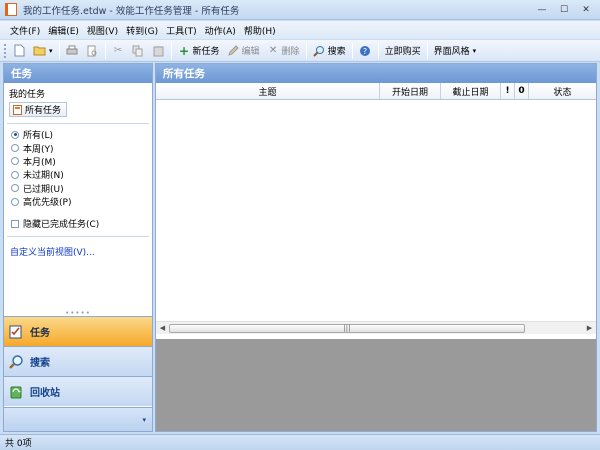 The height and width of the screenshot is (450, 600). Describe the element at coordinates (131, 11) in the screenshot. I see `window-title: 我的工作任务.etdw - 效能工作任务管理 - 所有任务` at that location.